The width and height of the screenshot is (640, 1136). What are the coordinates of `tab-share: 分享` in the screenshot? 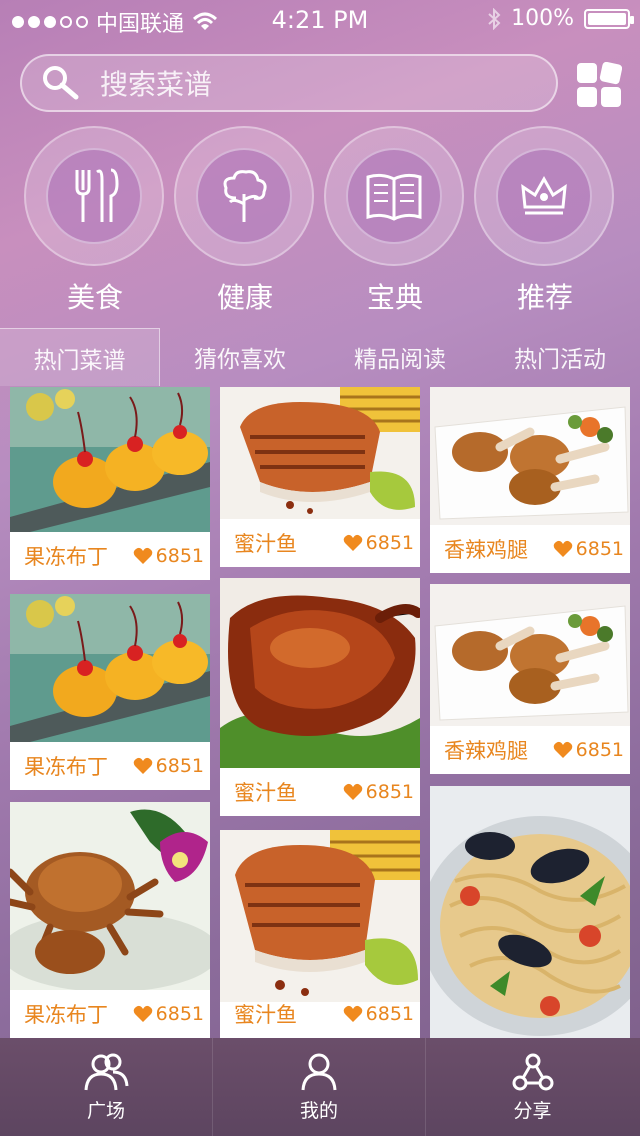 It's located at (532, 1087).